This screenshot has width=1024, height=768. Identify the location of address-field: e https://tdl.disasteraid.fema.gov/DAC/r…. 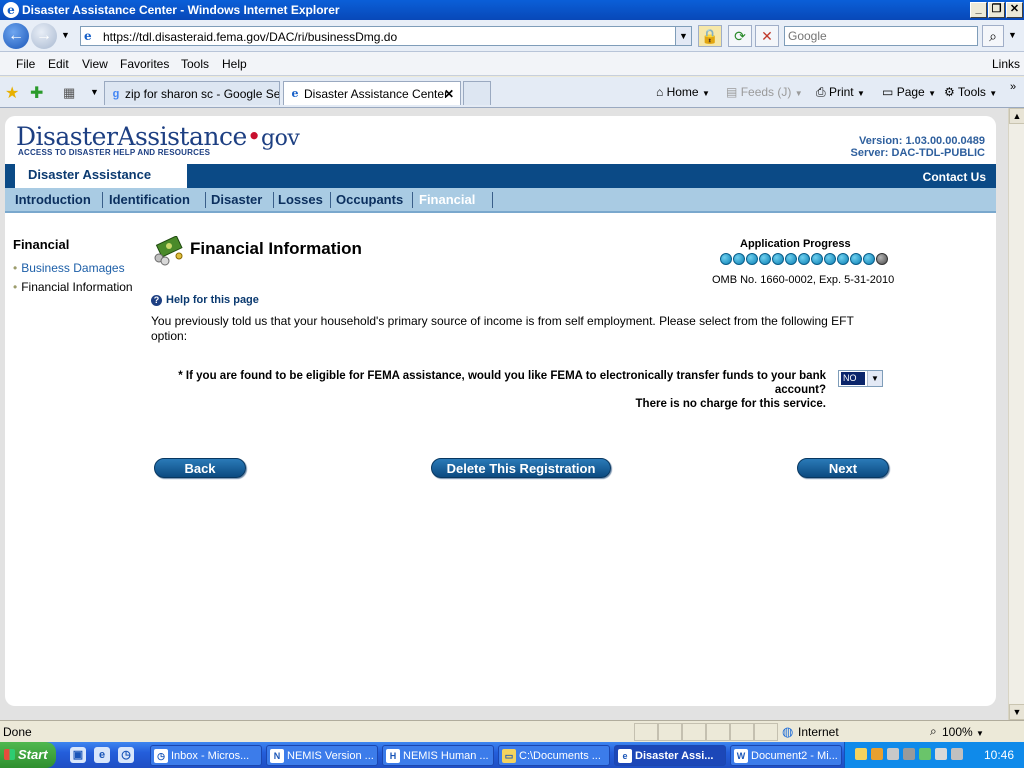
(386, 36).